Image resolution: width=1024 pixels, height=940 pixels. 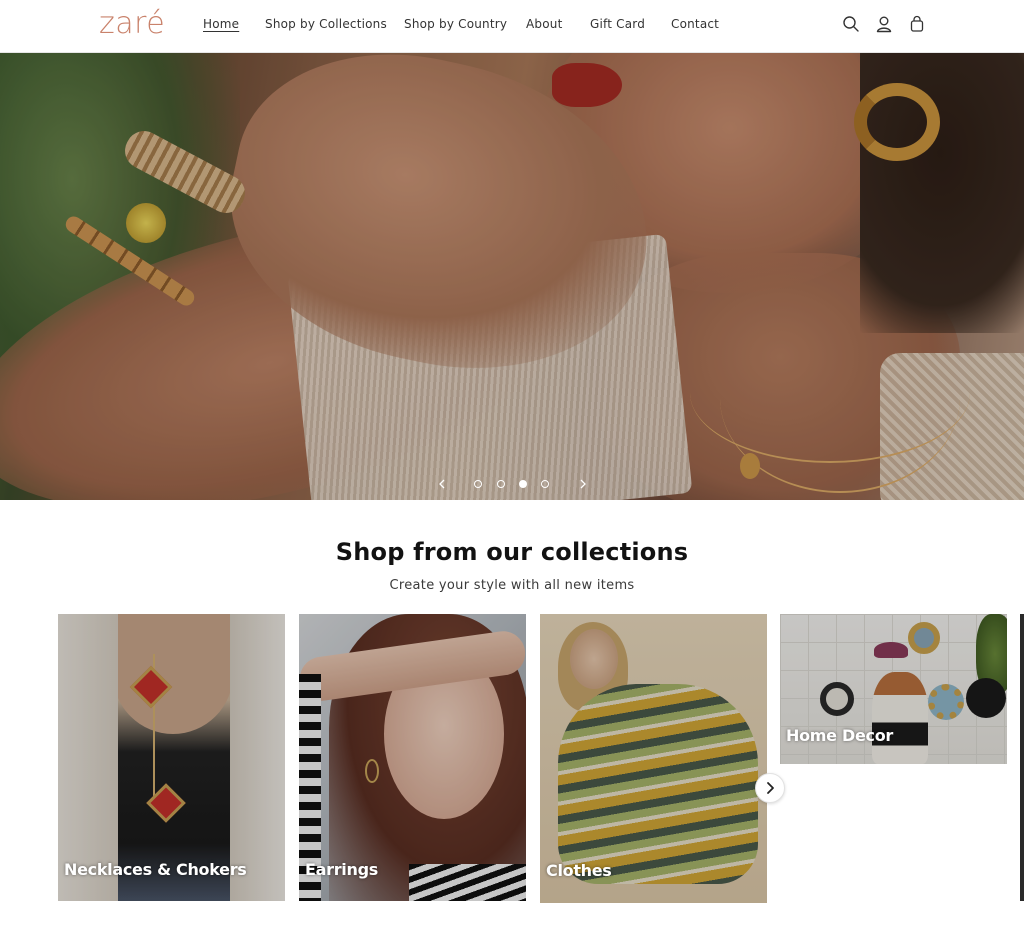 What do you see at coordinates (1022, 757) in the screenshot?
I see `next-card-peek` at bounding box center [1022, 757].